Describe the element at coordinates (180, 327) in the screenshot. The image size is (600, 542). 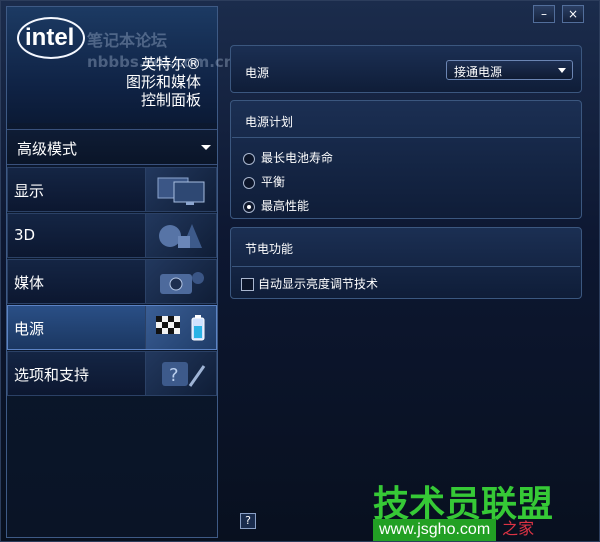
I see `power-flags-icon` at that location.